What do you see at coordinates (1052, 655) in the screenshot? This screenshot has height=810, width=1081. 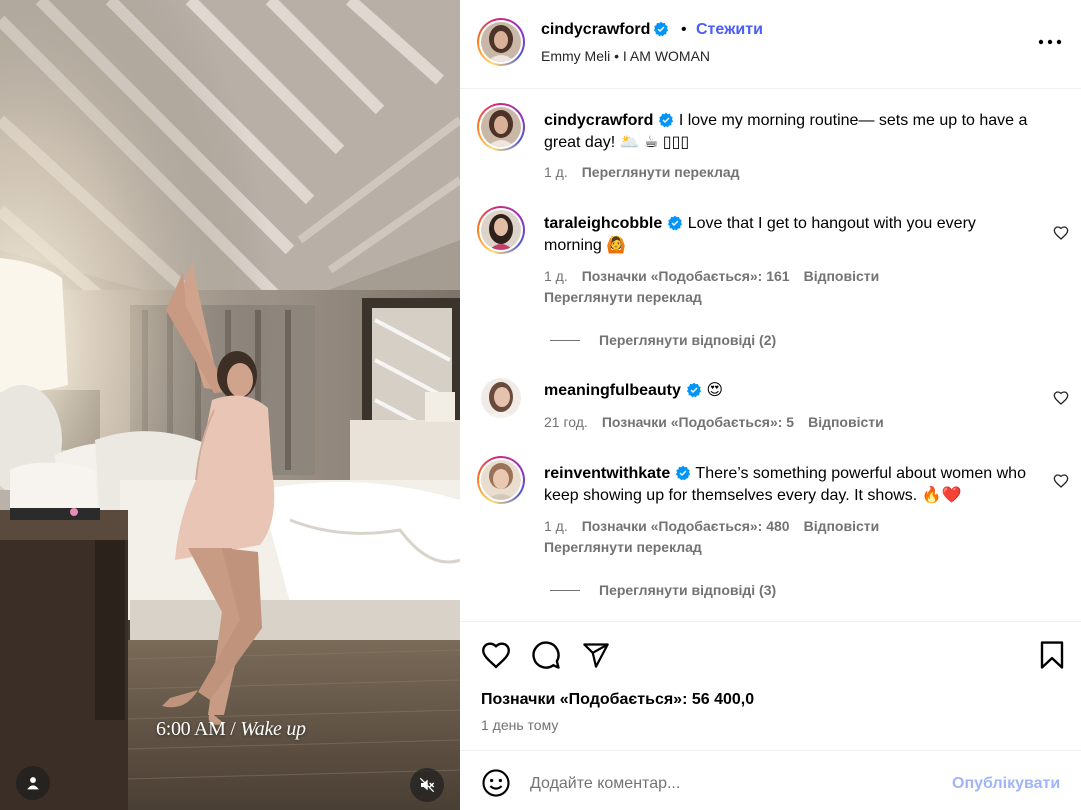 I see `bookmark-icon` at bounding box center [1052, 655].